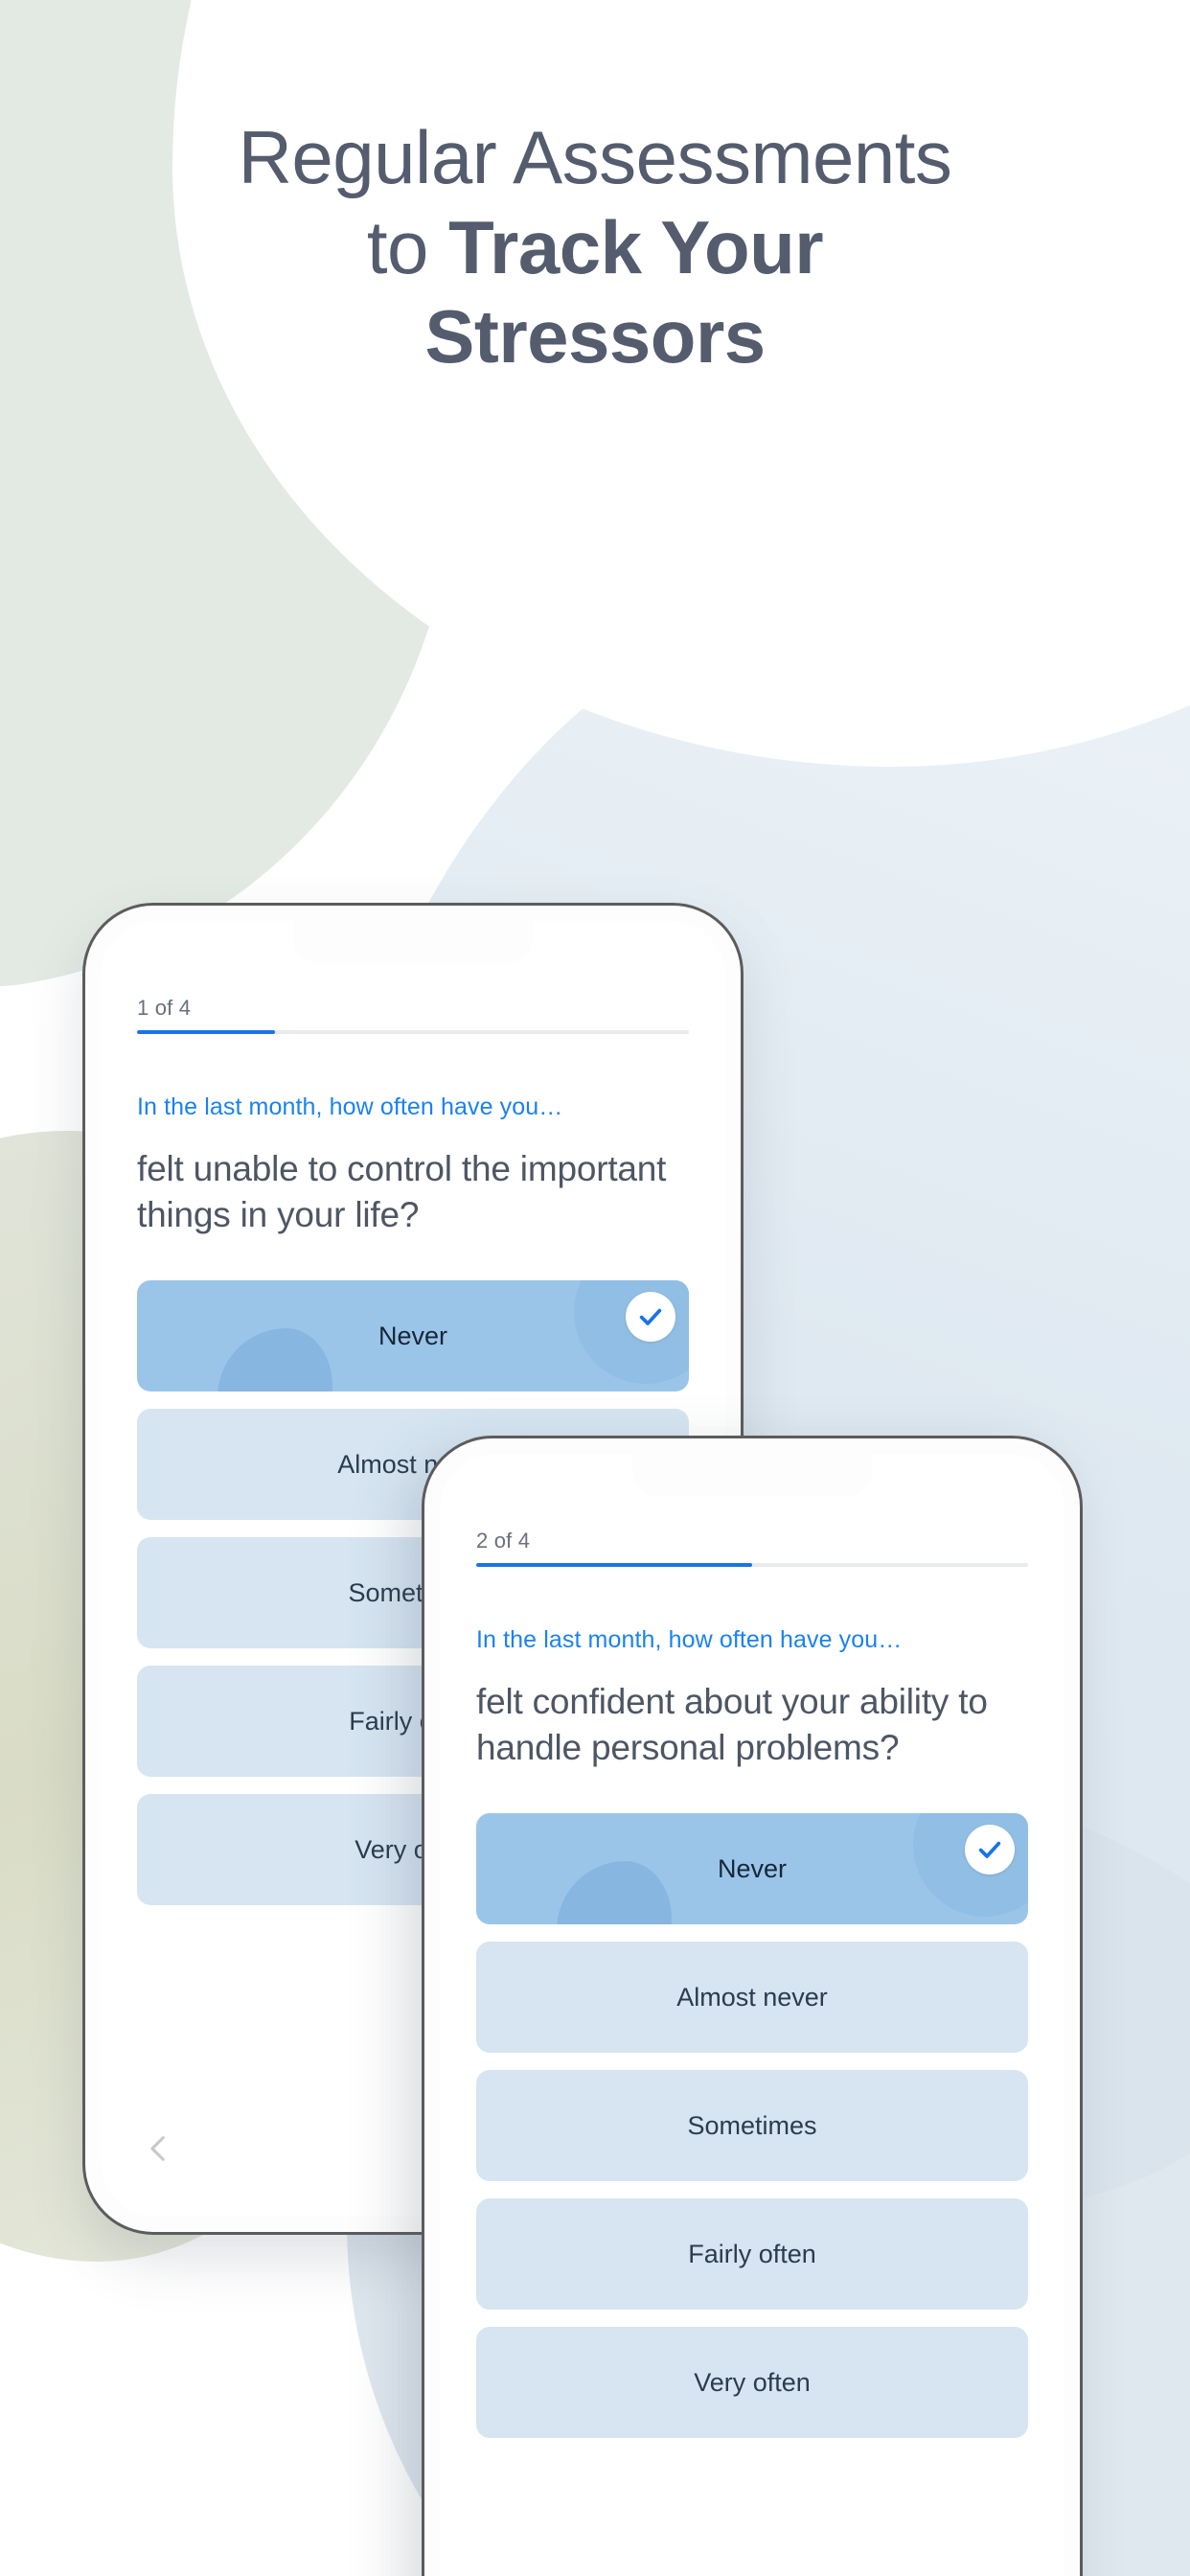 The height and width of the screenshot is (2576, 1190). Describe the element at coordinates (636, 246) in the screenshot. I see `headline-line-2-bold: Track Your` at that location.